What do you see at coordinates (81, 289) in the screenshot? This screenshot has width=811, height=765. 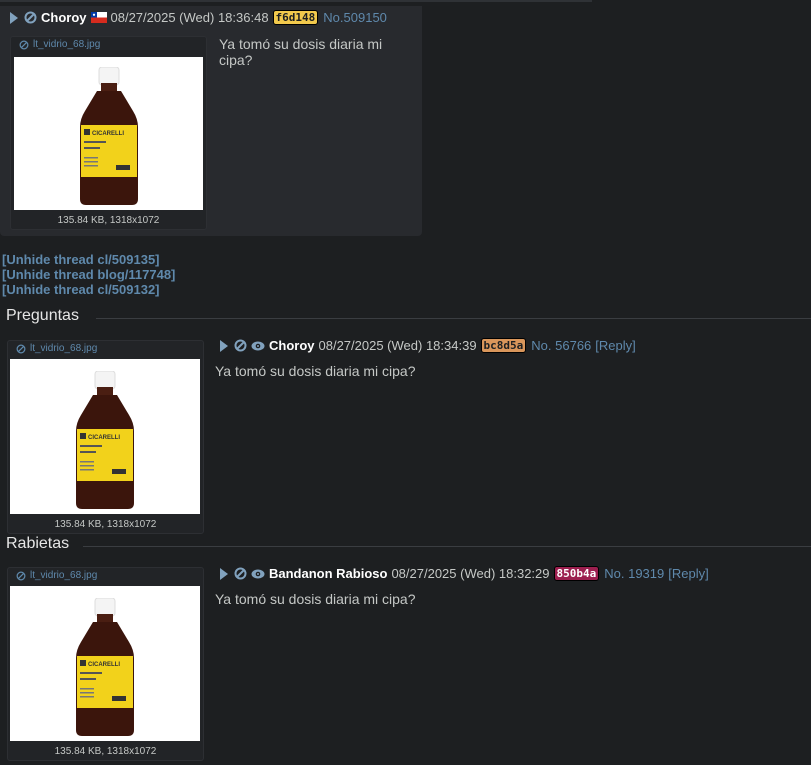 I see `unhide-thread-link: [Unhide thread cl/509132]` at bounding box center [81, 289].